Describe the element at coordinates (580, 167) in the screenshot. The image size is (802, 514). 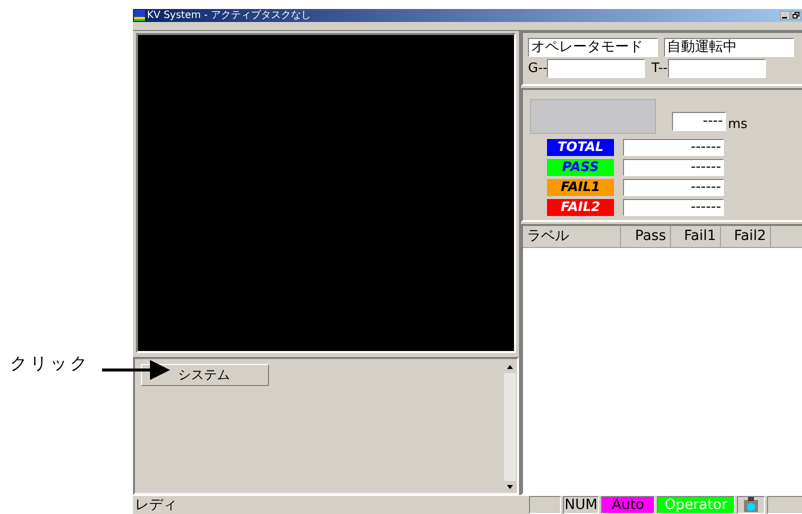
I see `counter-tag: PASS` at that location.